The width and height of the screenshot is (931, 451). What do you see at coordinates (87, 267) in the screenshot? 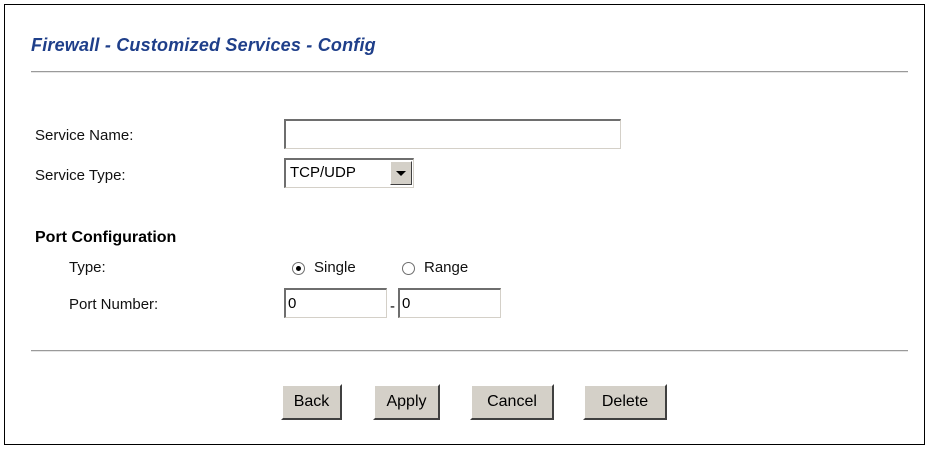
I see `type-label: Type:` at bounding box center [87, 267].